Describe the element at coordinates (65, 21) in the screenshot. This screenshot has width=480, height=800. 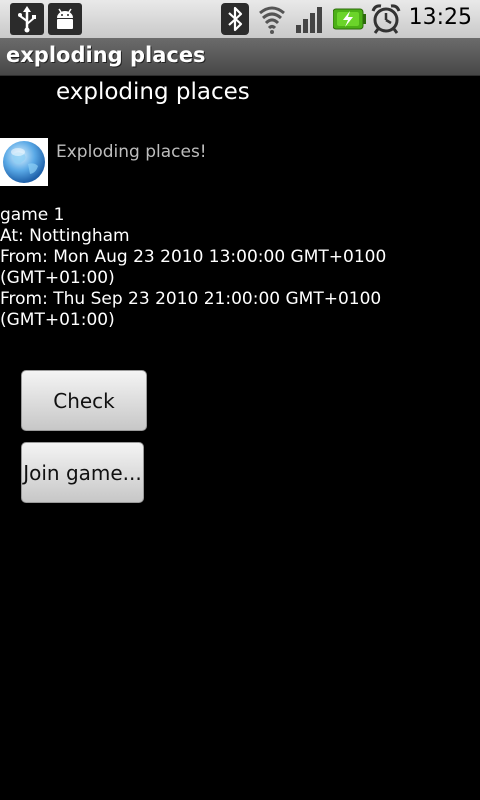
I see `android-debug-icon` at that location.